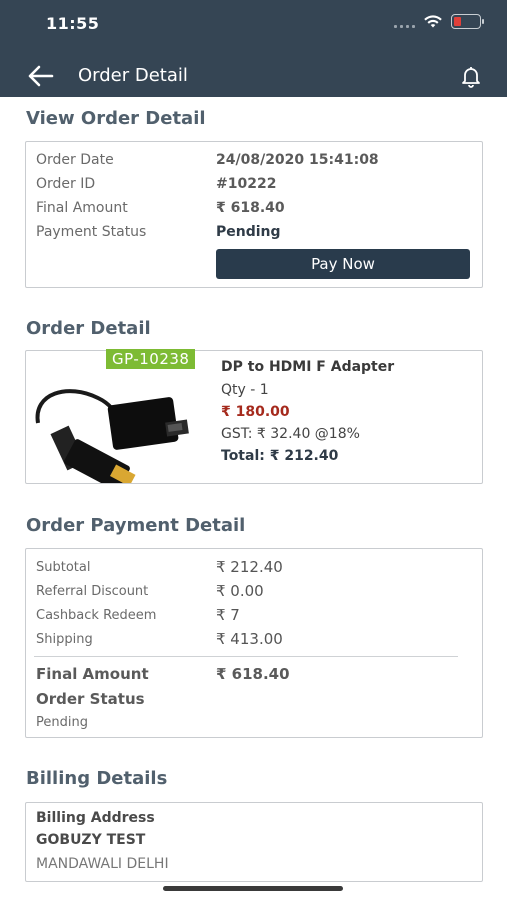 The height and width of the screenshot is (900, 507). I want to click on wifi-icon, so click(433, 21).